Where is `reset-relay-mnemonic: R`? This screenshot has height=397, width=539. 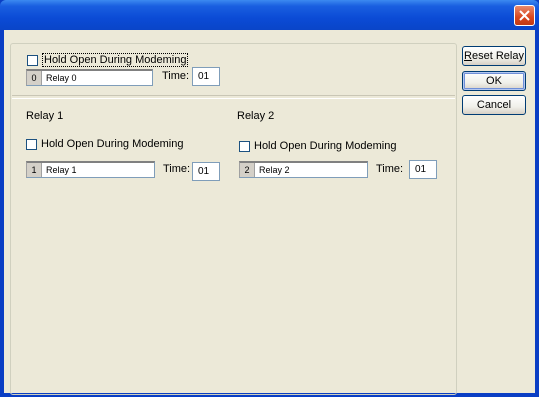 reset-relay-mnemonic: R is located at coordinates (468, 56).